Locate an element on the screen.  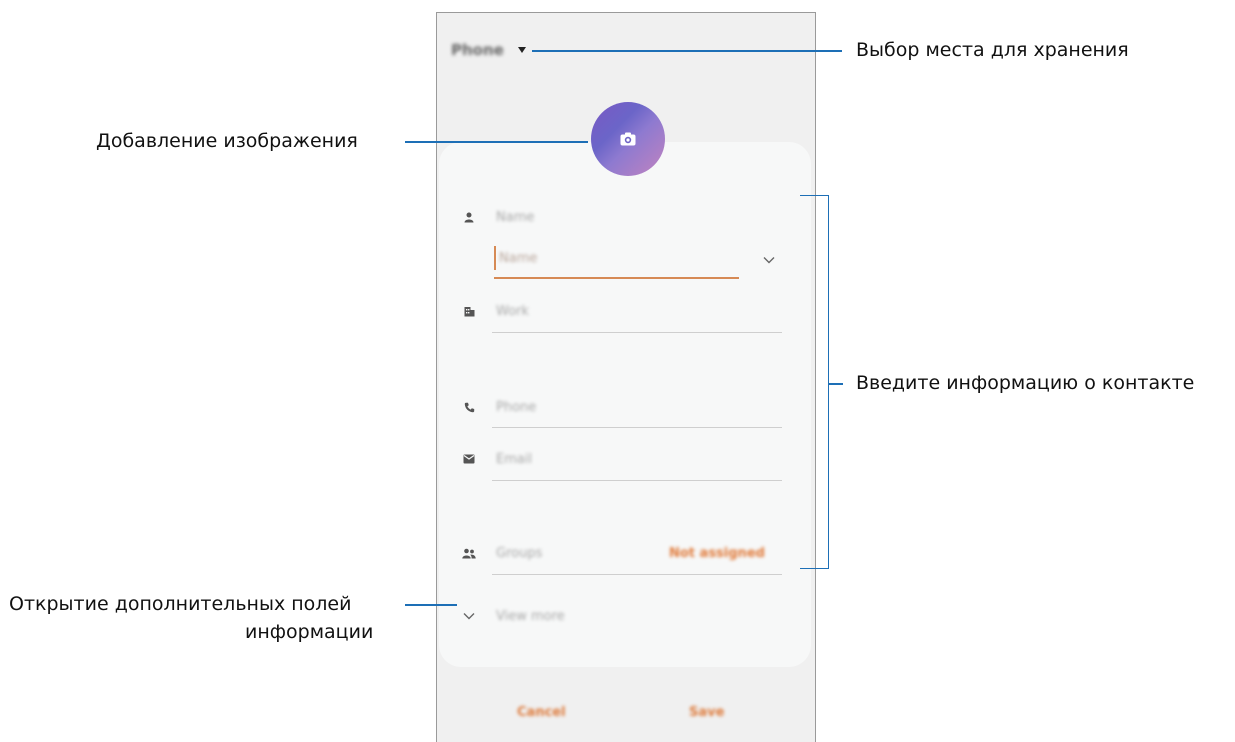
image-callout: Добавление изображения is located at coordinates (227, 141).